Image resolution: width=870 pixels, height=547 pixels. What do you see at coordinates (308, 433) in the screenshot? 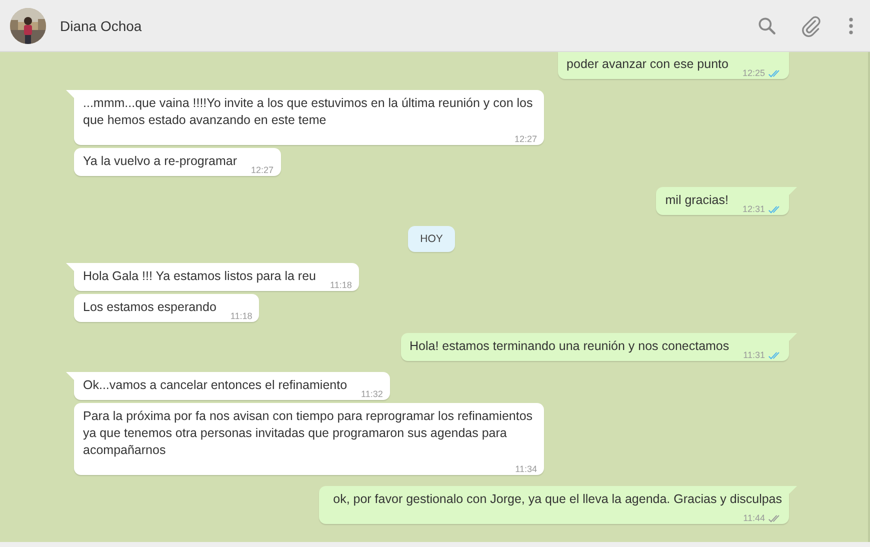
I see `message-text: Para la próxima por fa nos avisan con tiempo para reprogramar los refinamientos ya que tenemos otra personas invitadas que programaron sus agendas para acompañarnos` at bounding box center [308, 433].